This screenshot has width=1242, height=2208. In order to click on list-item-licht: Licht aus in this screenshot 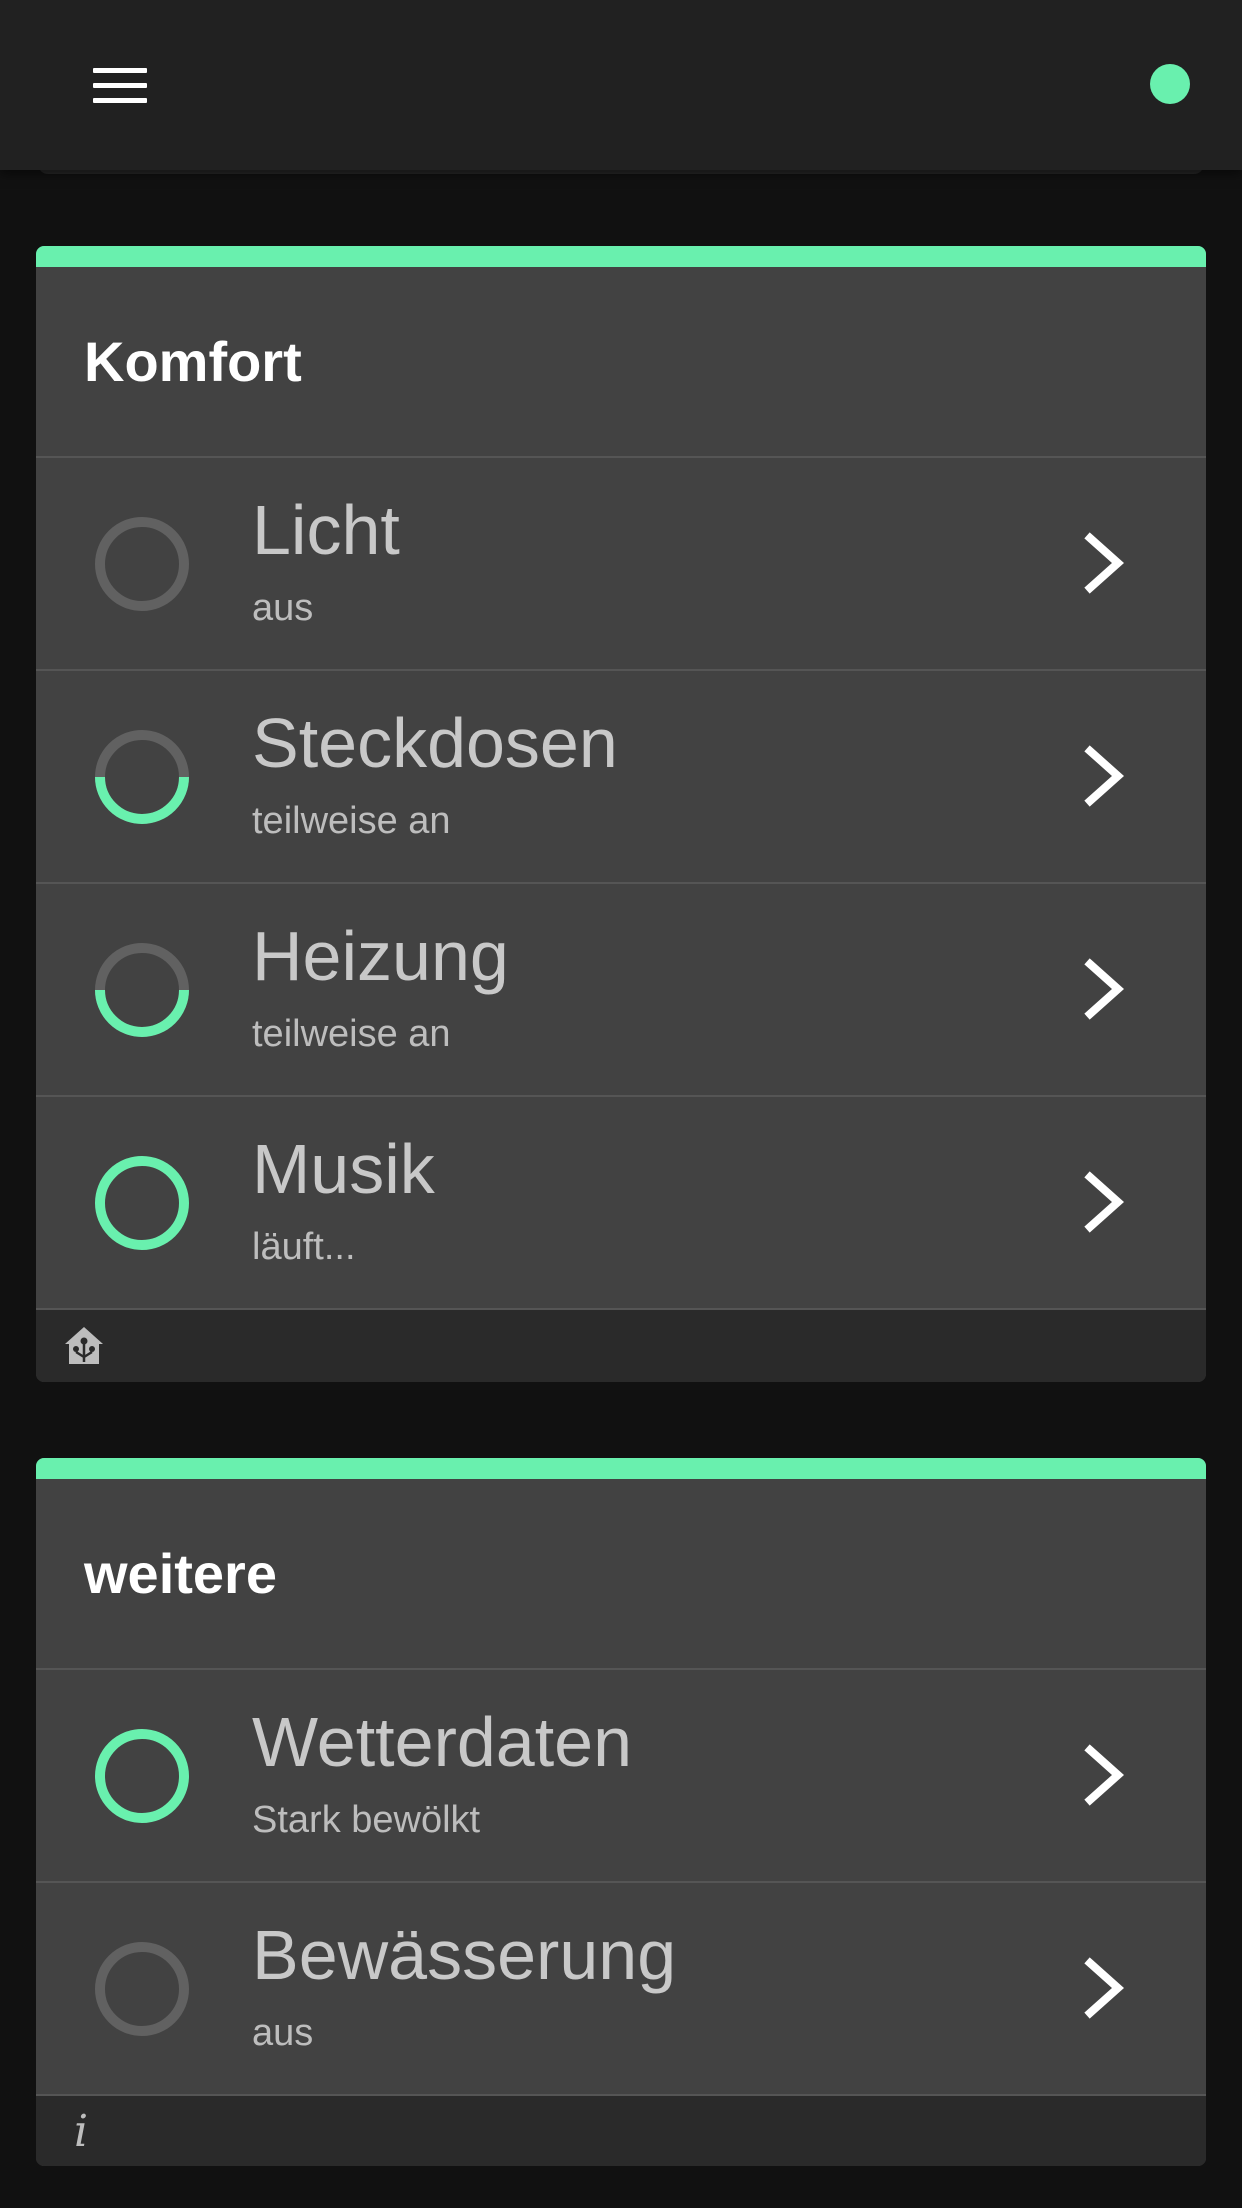, I will do `click(621, 564)`.